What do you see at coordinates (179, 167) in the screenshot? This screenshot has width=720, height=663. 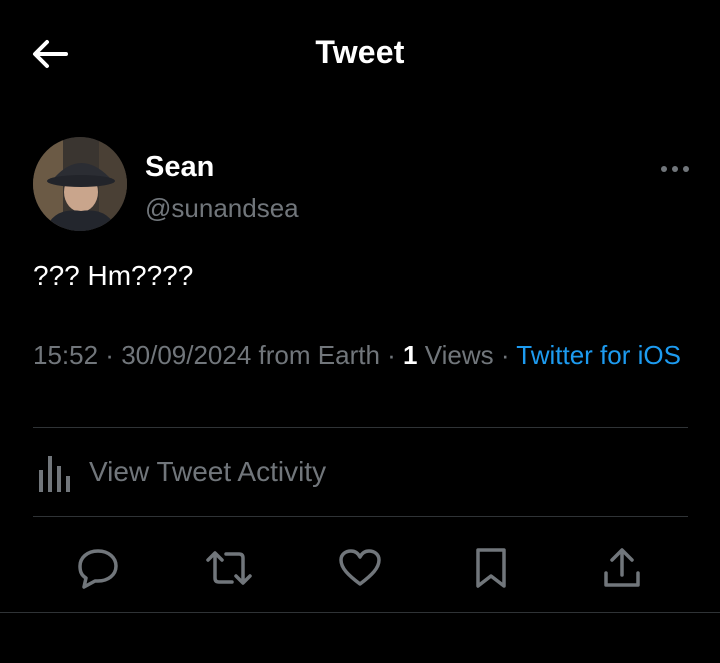 I see `author-name: Sean` at bounding box center [179, 167].